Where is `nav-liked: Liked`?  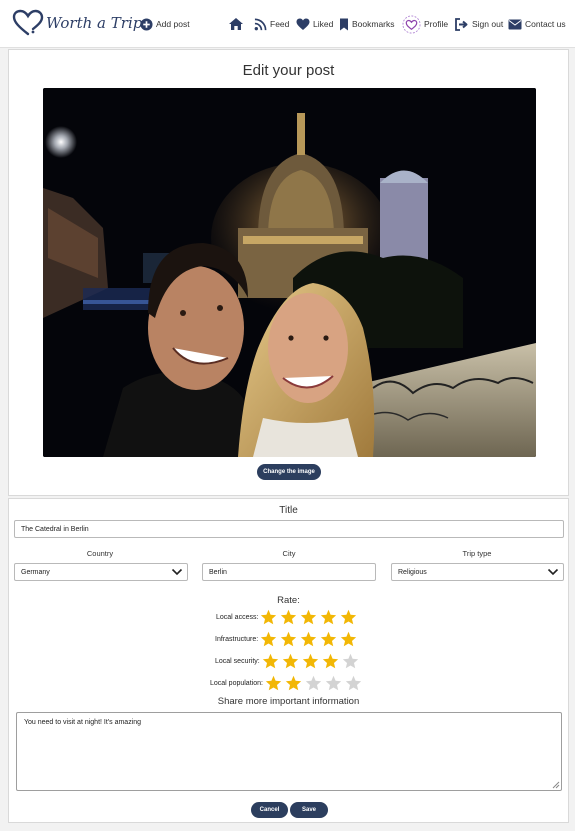 nav-liked: Liked is located at coordinates (314, 24).